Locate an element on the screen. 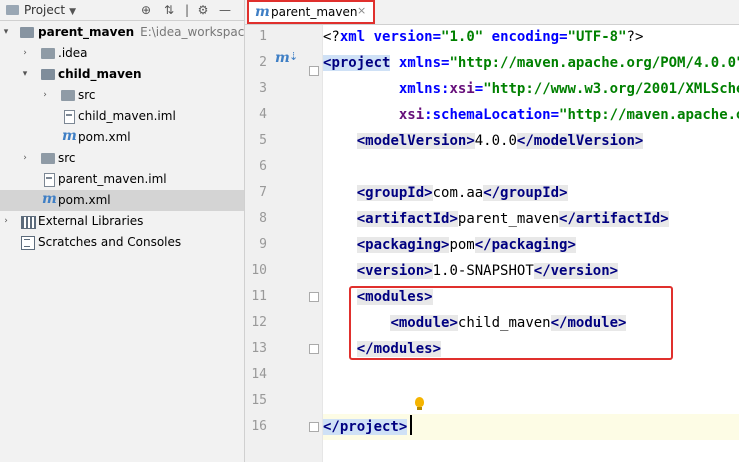  code-line-1: <?xml version="1.0" encoding="UTF-8"?> is located at coordinates (483, 37).